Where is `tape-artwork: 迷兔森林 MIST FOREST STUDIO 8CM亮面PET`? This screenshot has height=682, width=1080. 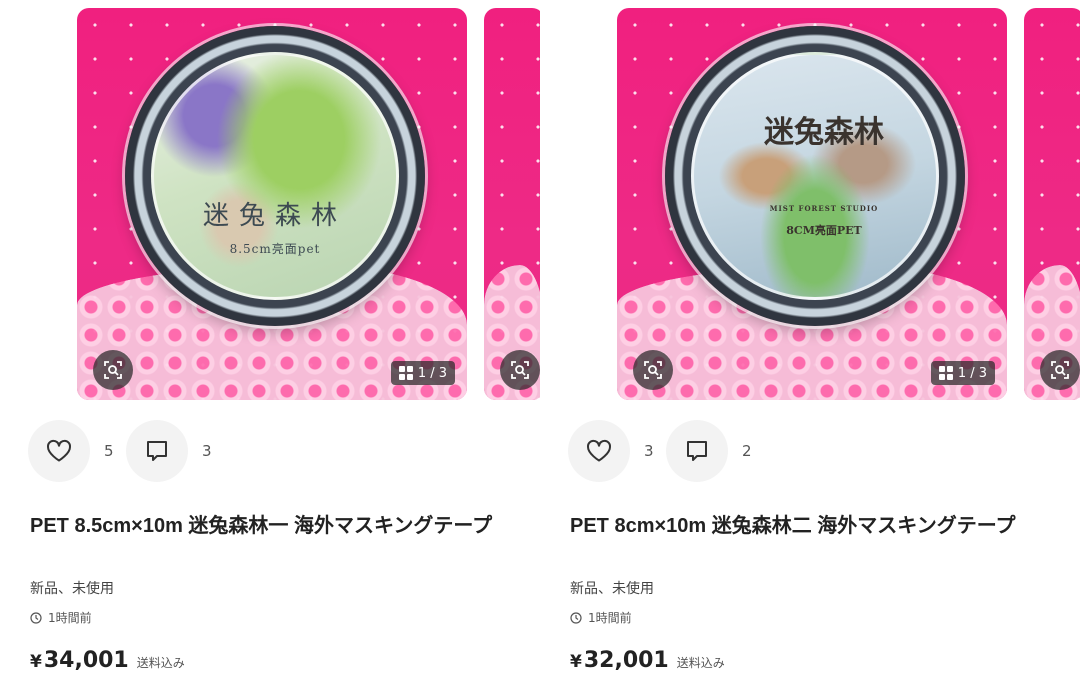 tape-artwork: 迷兔森林 MIST FOREST STUDIO 8CM亮面PET is located at coordinates (815, 176).